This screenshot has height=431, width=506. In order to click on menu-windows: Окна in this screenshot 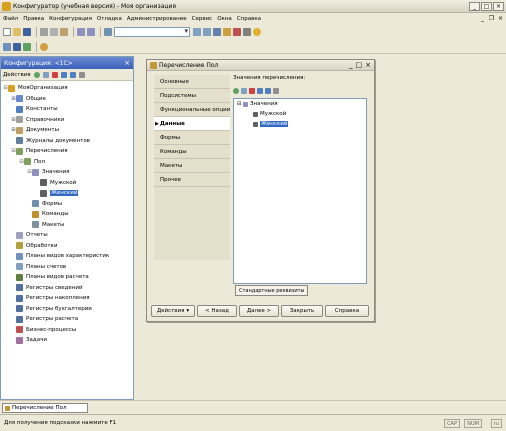, I will do `click(224, 19)`.